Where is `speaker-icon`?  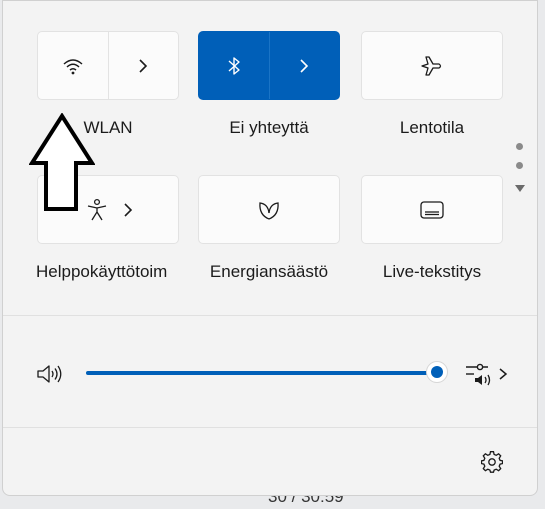
speaker-icon is located at coordinates (49, 374).